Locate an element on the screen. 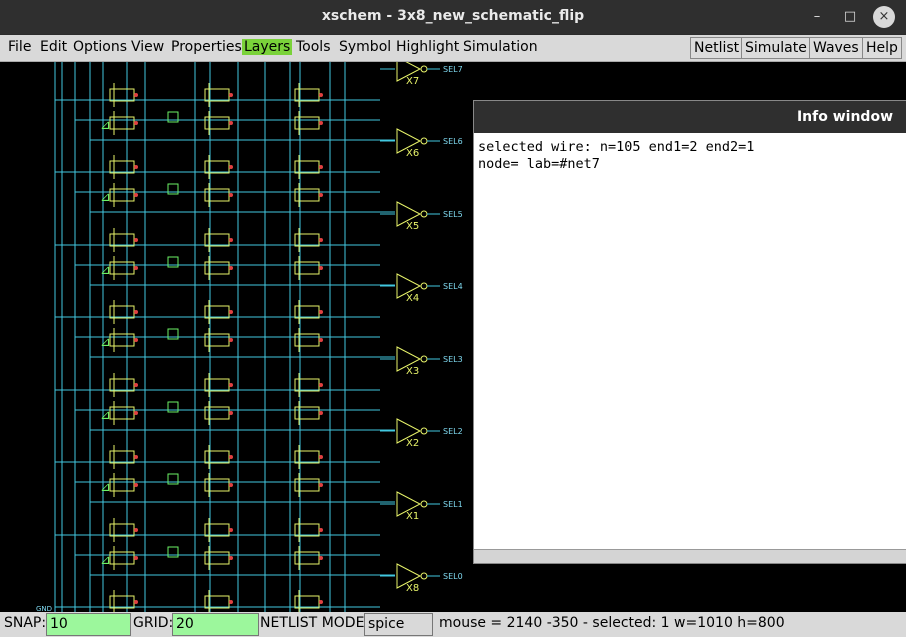  inverter-label: X3 is located at coordinates (412, 371).